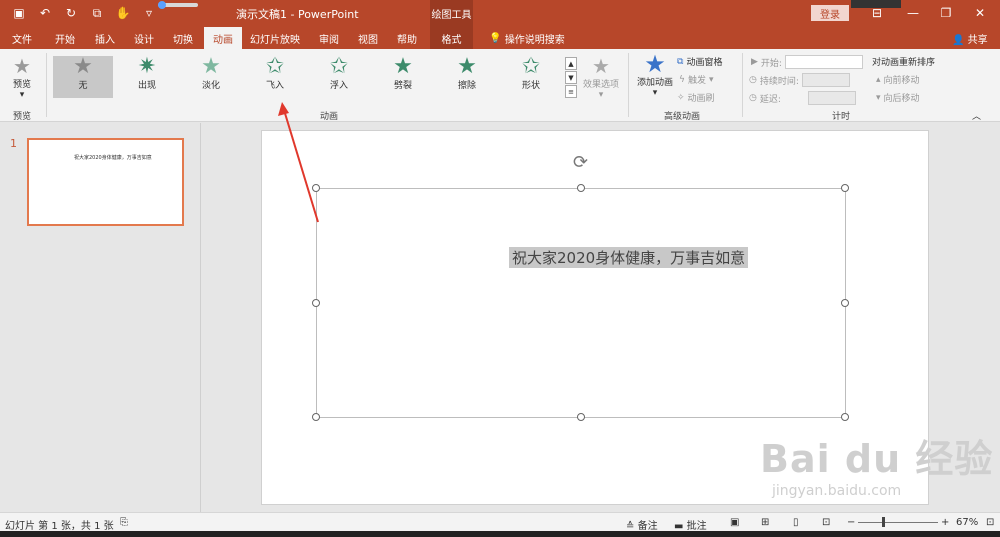  I want to click on tab-help: 帮助, so click(407, 38).